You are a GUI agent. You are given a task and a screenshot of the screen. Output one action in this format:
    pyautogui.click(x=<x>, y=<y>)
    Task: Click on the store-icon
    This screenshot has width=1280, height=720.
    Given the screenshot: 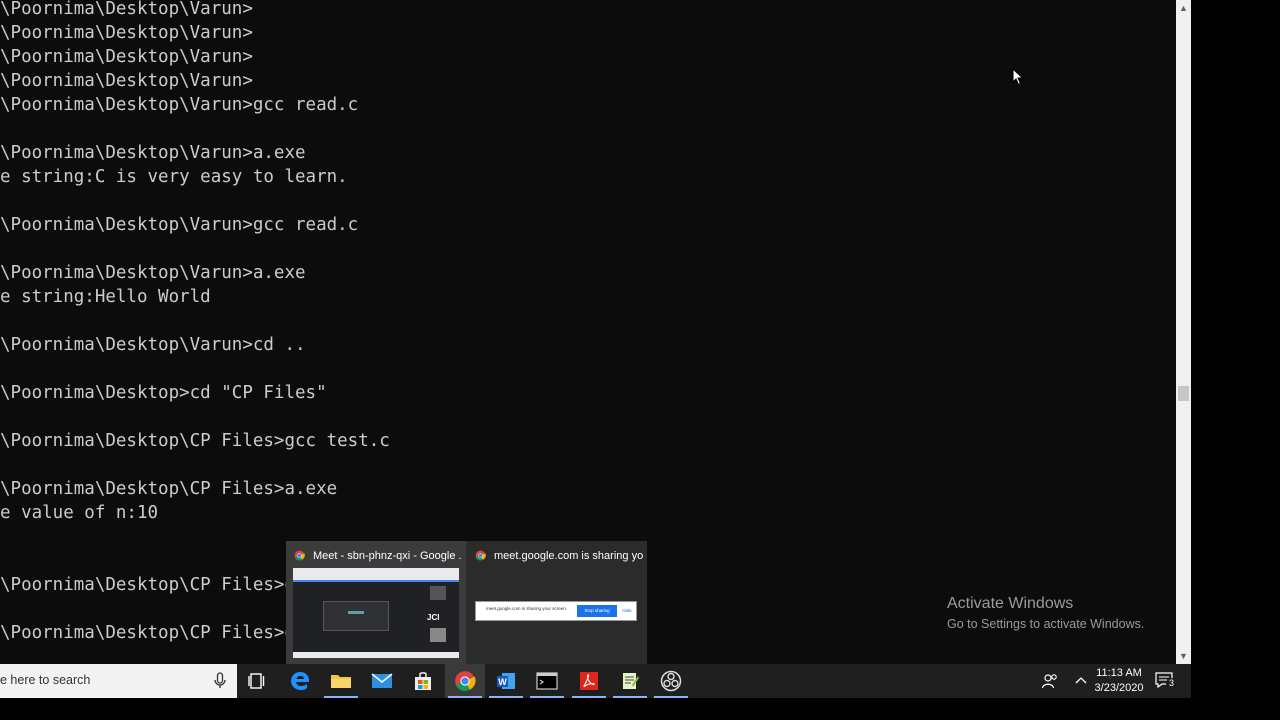 What is the action you would take?
    pyautogui.click(x=423, y=681)
    